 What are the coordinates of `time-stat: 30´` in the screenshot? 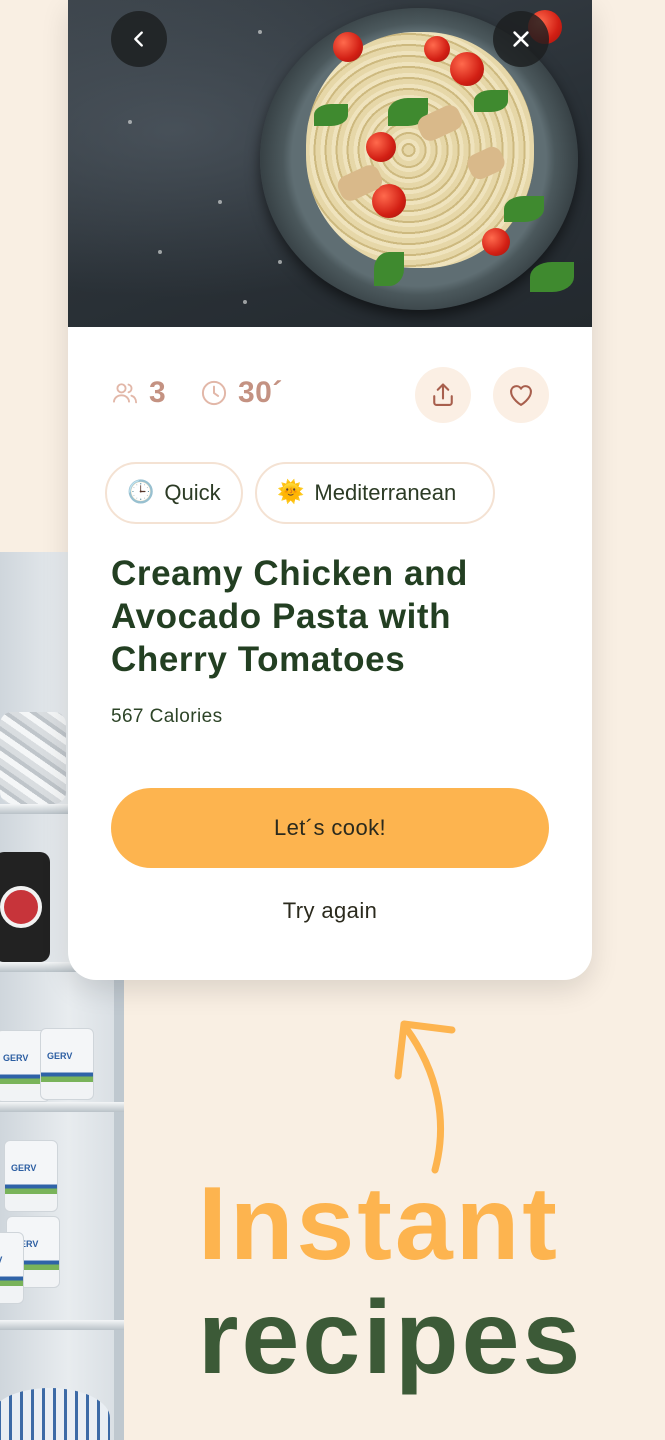 It's located at (241, 393).